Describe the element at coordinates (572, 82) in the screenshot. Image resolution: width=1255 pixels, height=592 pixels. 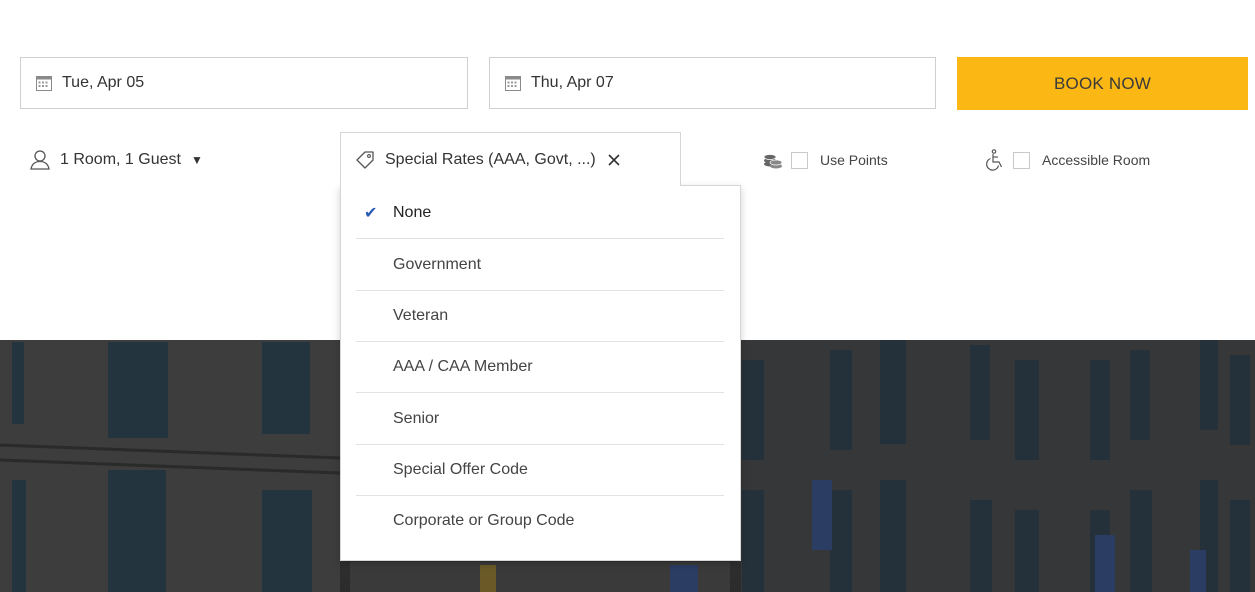
I see `checkout-date-text: Thu, Apr 07` at that location.